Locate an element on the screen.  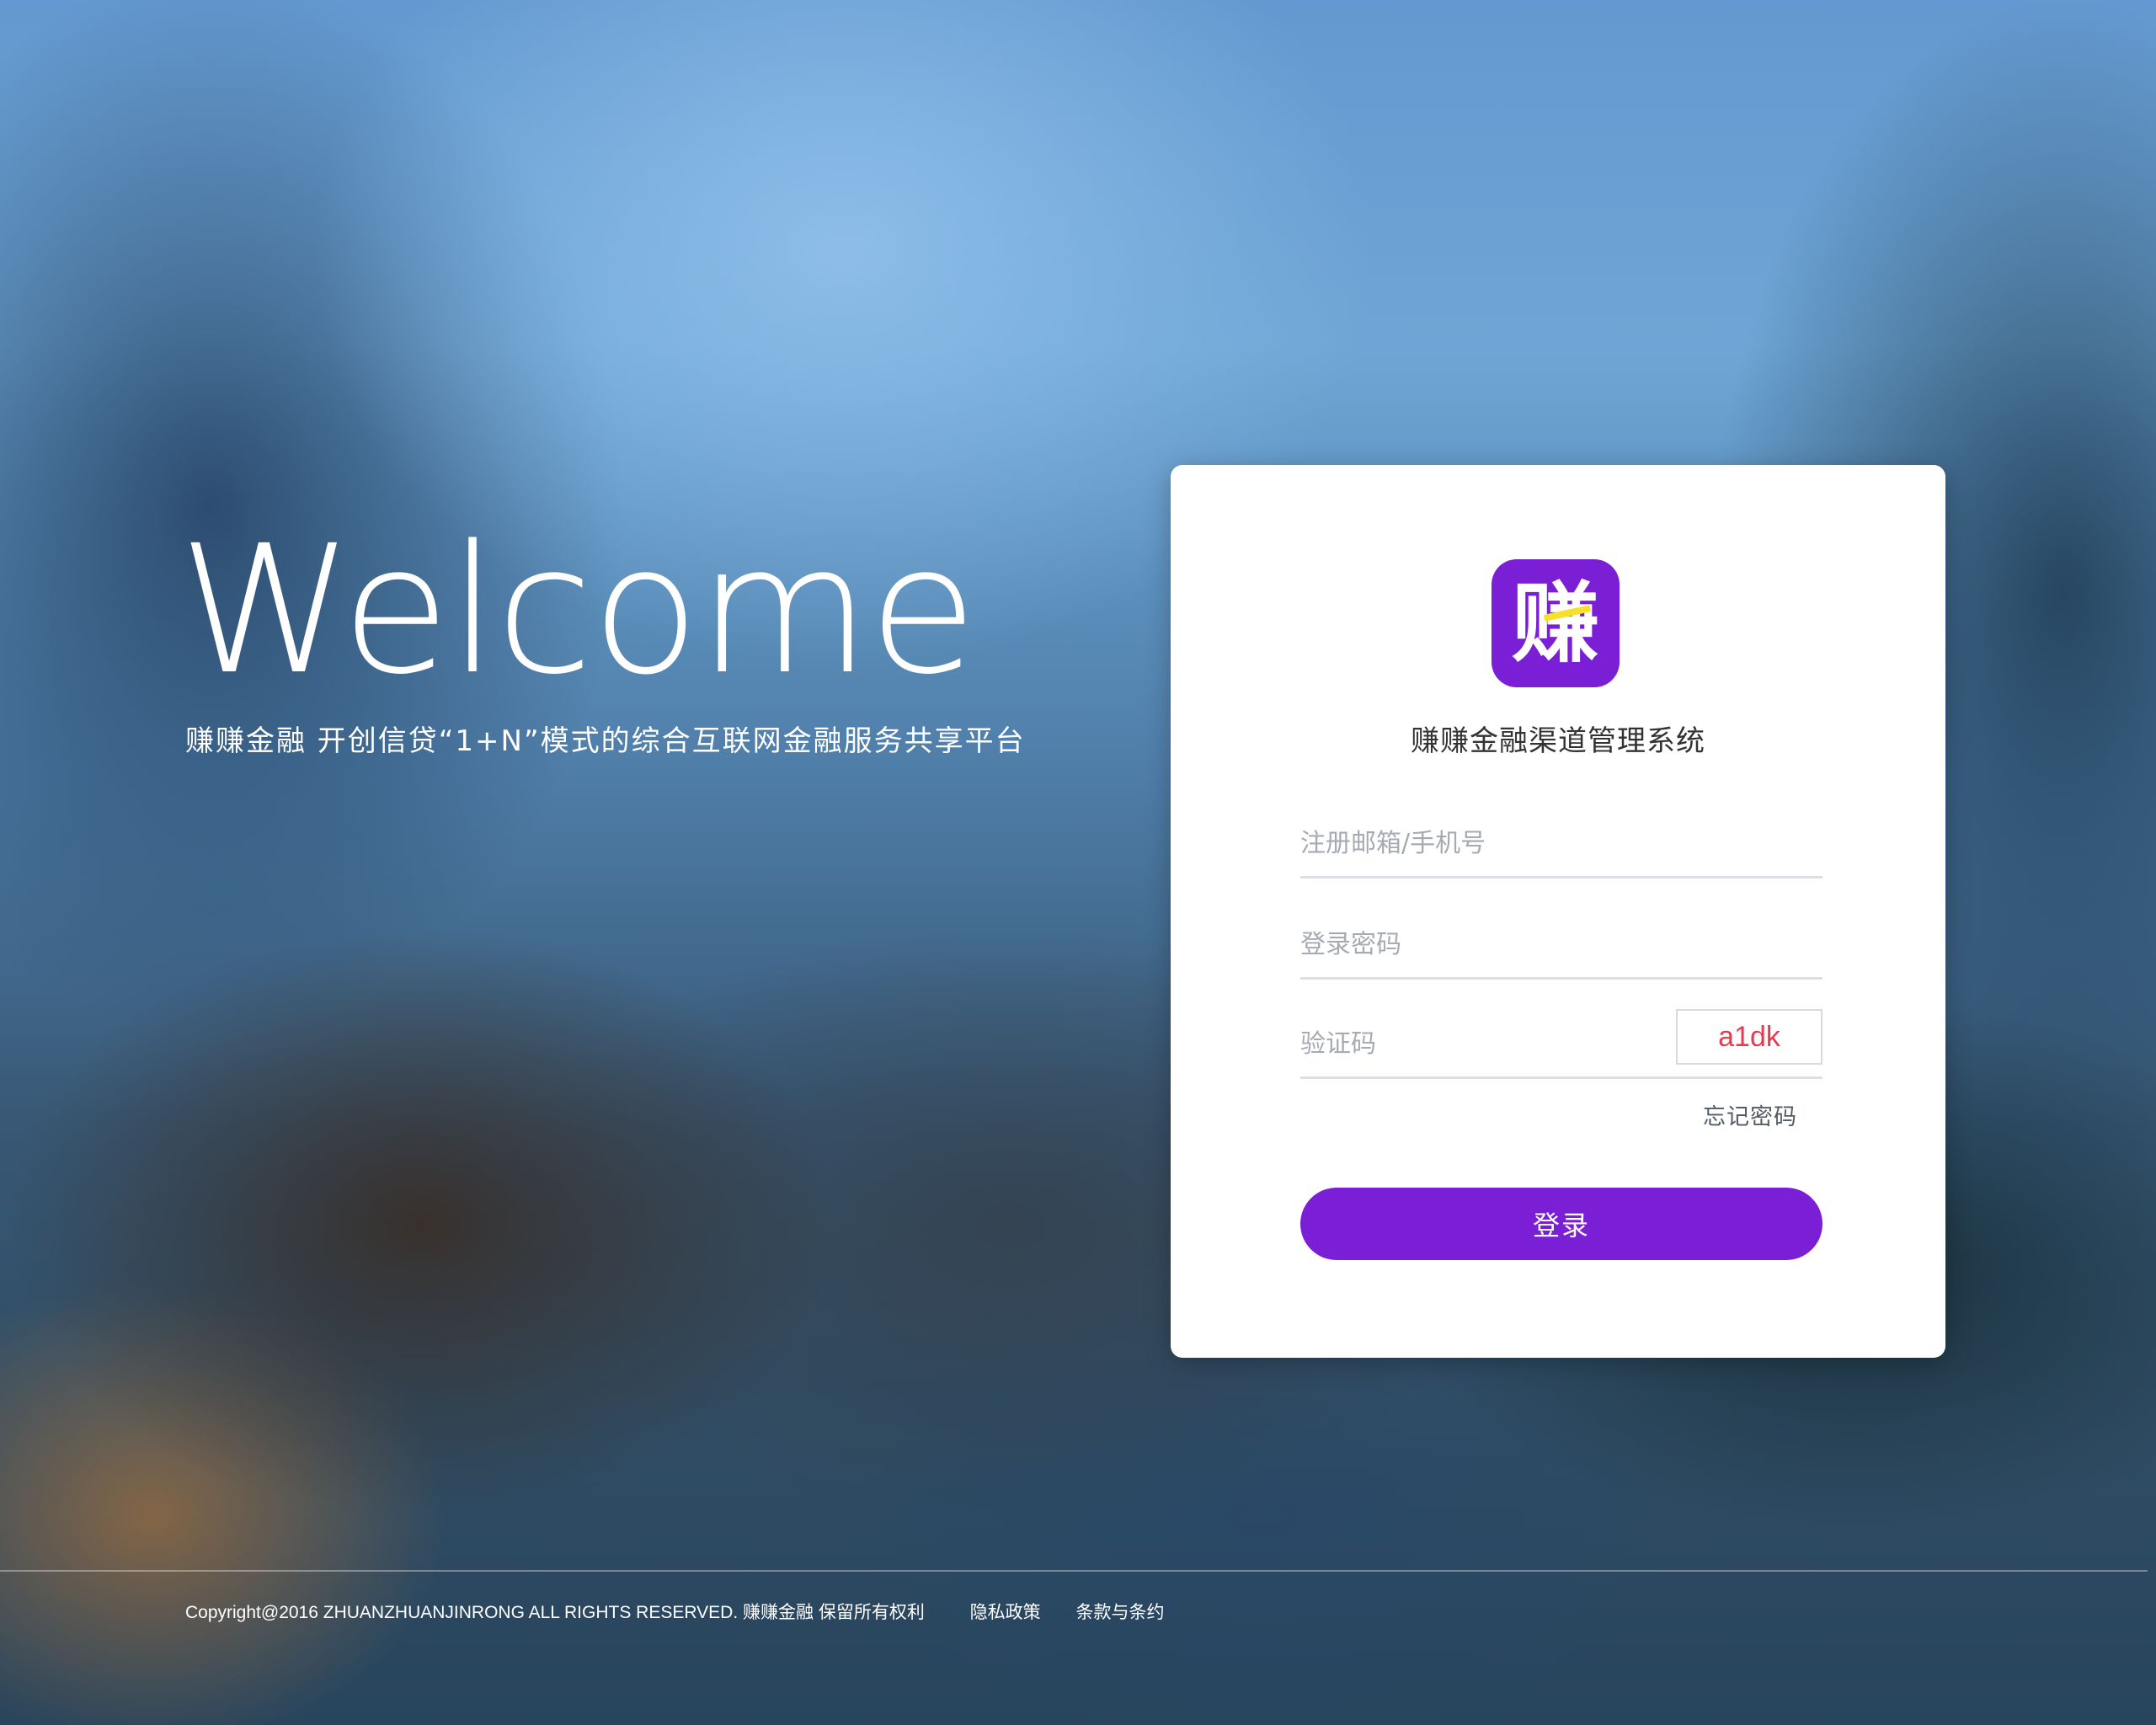
app-logo-icon: 赚 is located at coordinates (1556, 623).